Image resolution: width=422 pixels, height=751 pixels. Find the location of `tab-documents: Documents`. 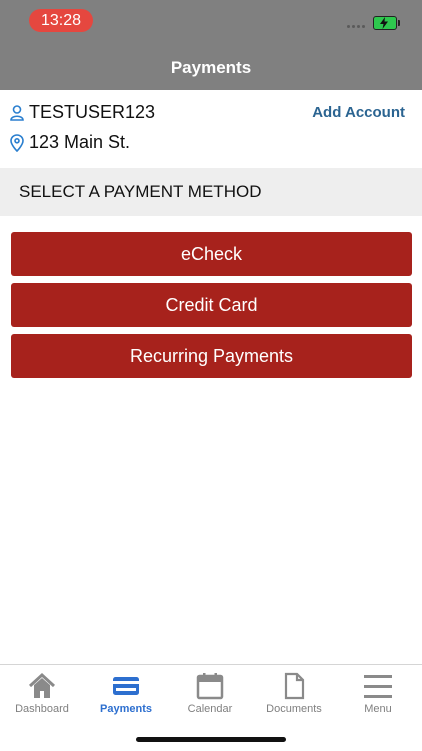

tab-documents: Documents is located at coordinates (294, 690).